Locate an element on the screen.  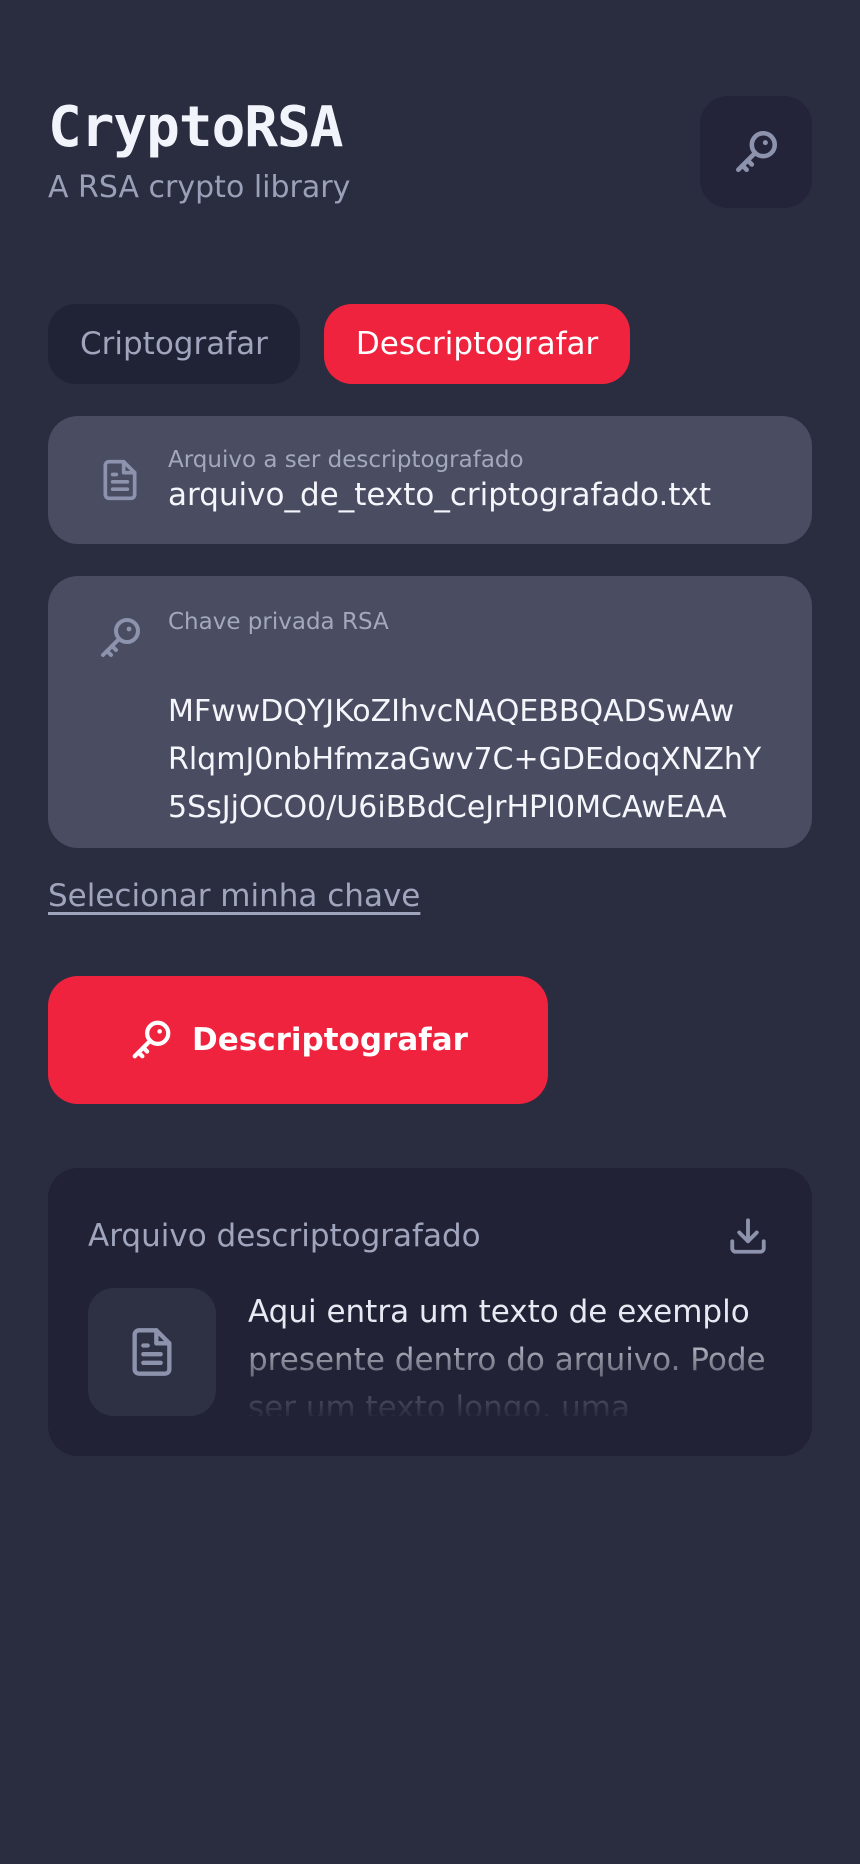
key-management-button is located at coordinates (756, 152).